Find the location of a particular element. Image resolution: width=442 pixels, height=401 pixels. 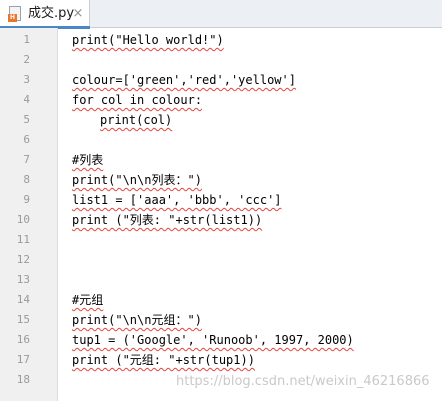

line-number: 4 is located at coordinates (26, 99).